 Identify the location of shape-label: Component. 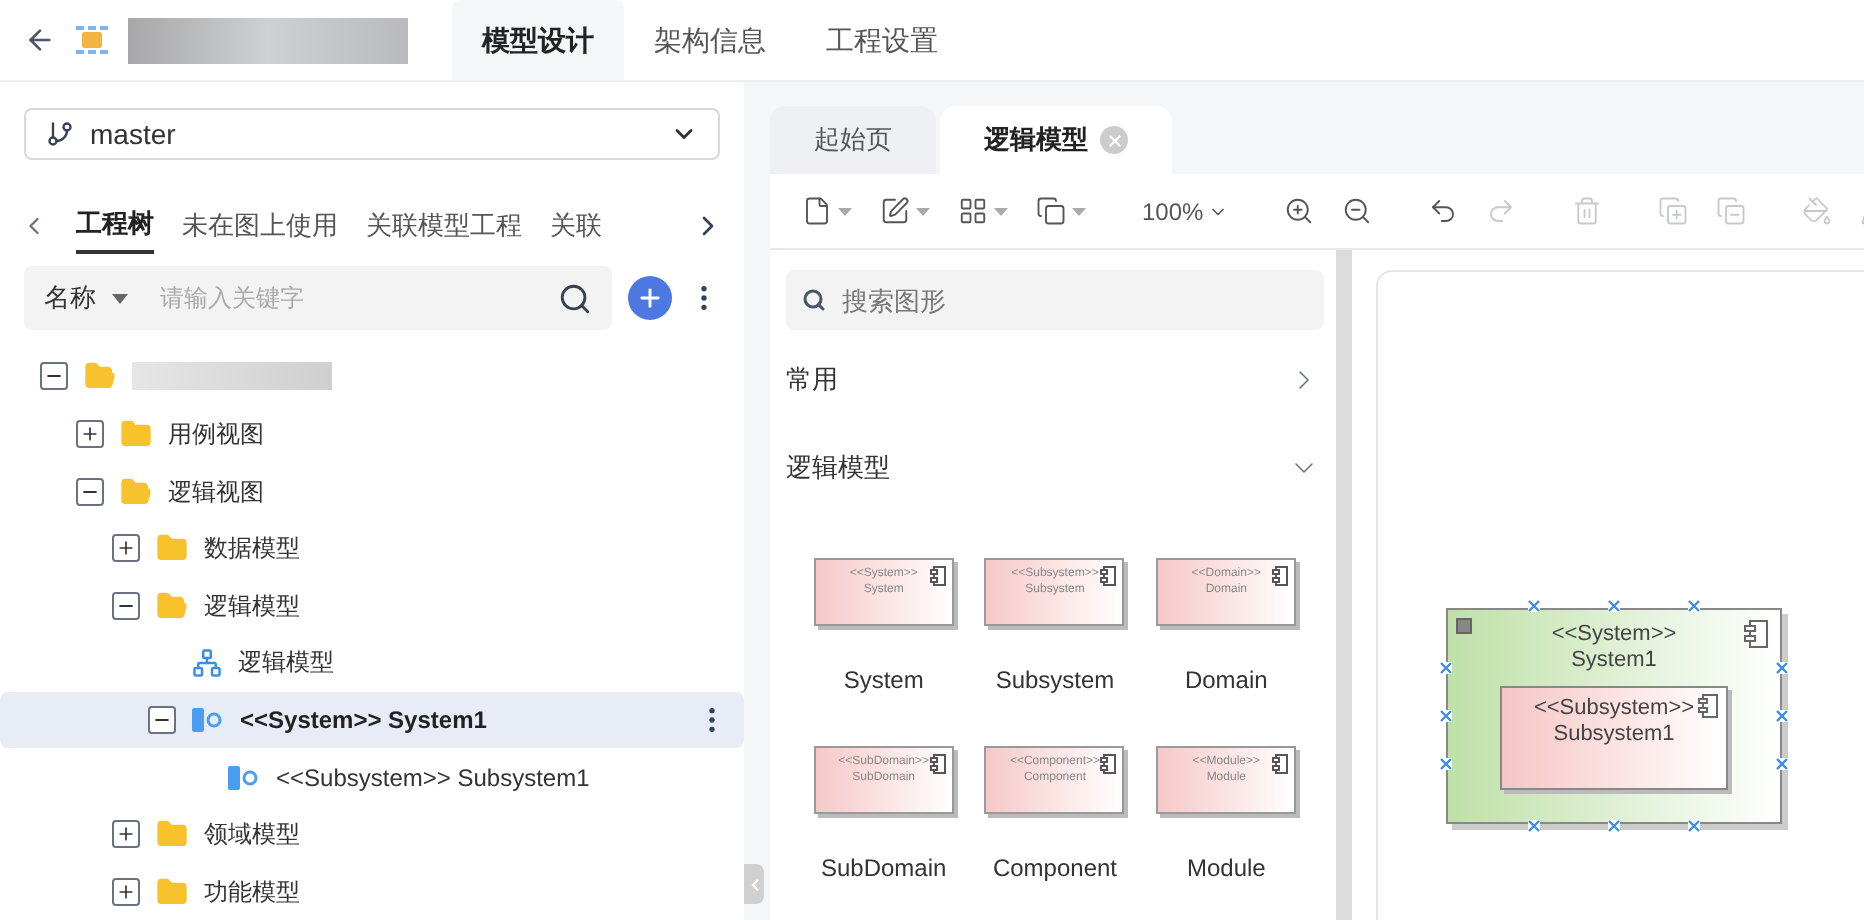
(1055, 869).